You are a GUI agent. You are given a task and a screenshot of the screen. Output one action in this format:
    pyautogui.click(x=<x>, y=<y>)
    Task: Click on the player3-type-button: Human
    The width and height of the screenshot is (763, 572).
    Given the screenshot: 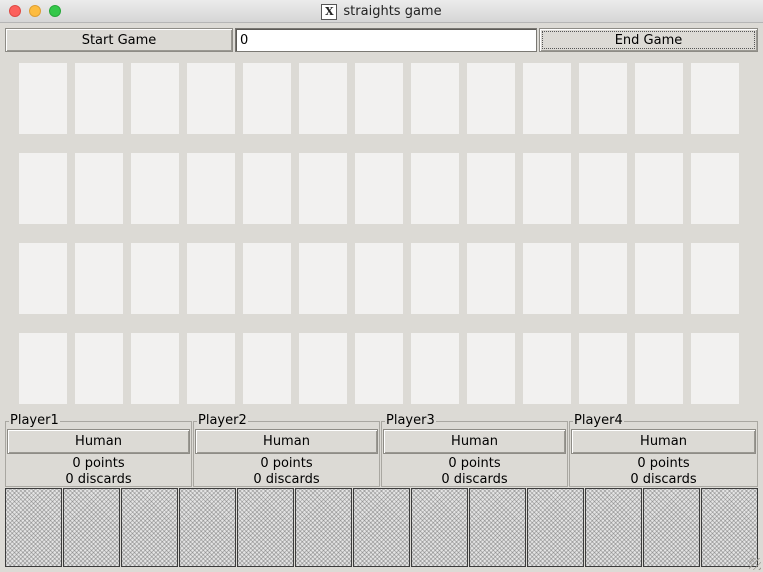 What is the action you would take?
    pyautogui.click(x=474, y=441)
    